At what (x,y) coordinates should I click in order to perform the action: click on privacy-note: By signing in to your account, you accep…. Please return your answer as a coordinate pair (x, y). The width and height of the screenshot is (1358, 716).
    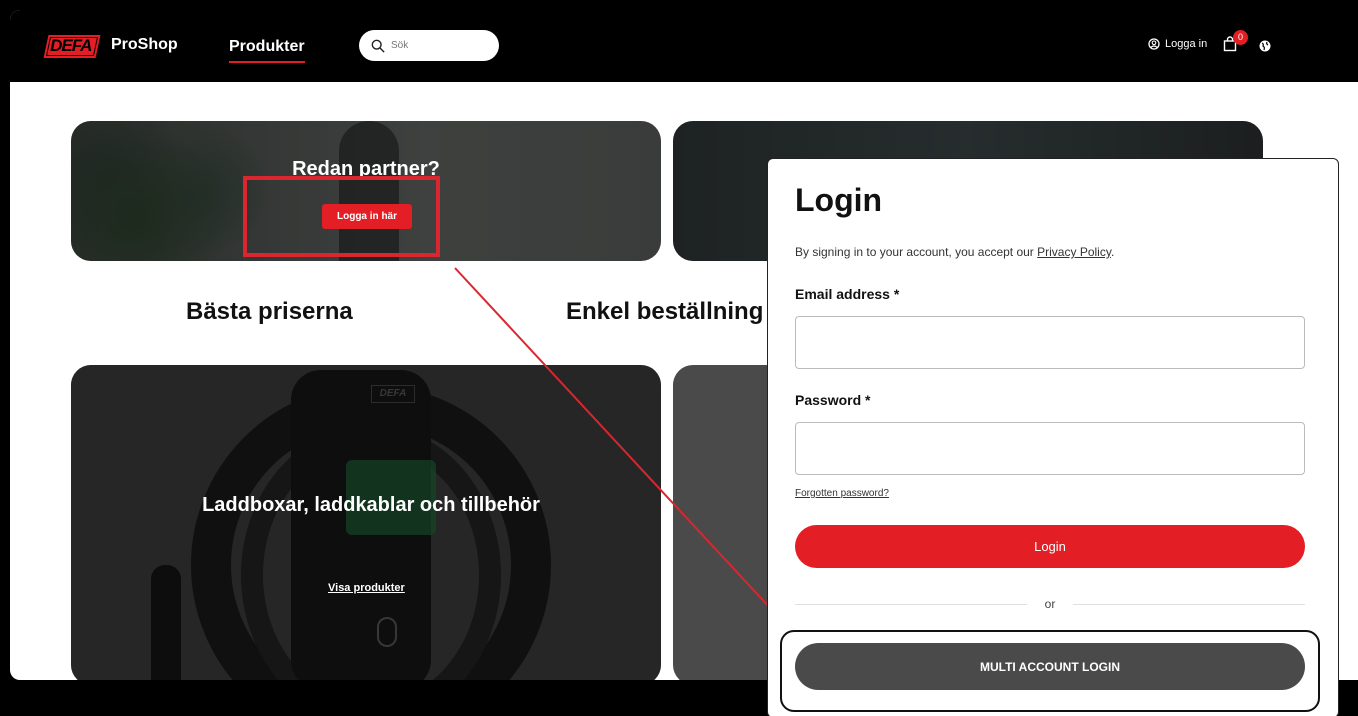
    Looking at the image, I should click on (954, 252).